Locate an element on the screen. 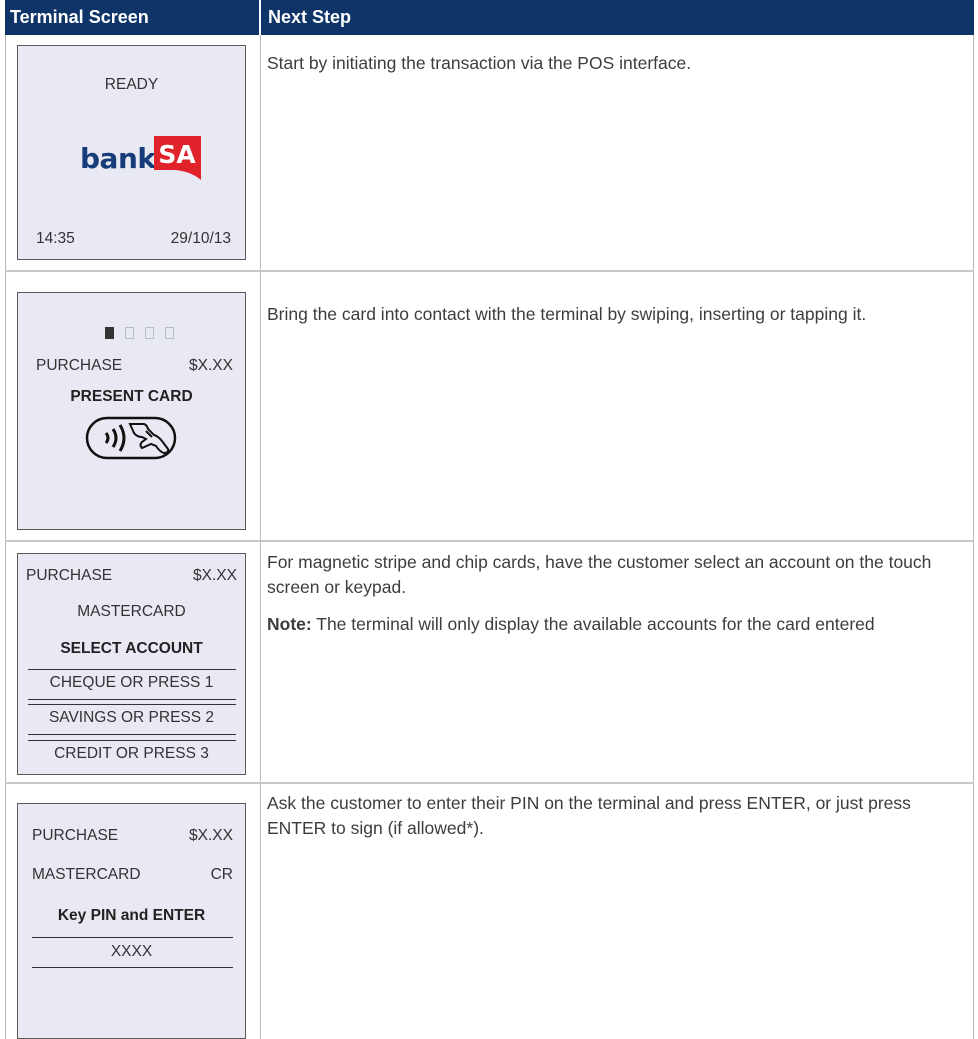 The width and height of the screenshot is (978, 1039). status-text: READY is located at coordinates (131, 84).